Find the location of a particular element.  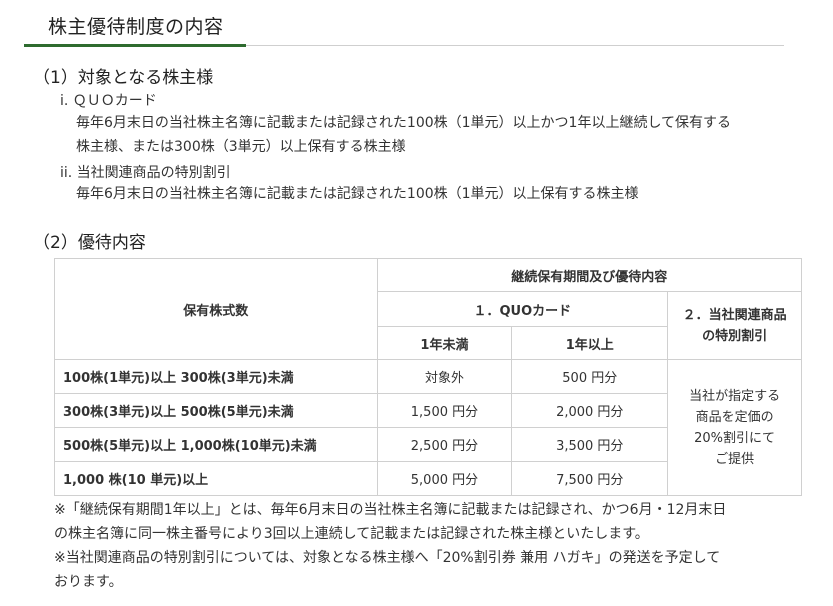

under-1-year-cell: 2,500 円分 is located at coordinates (444, 444).